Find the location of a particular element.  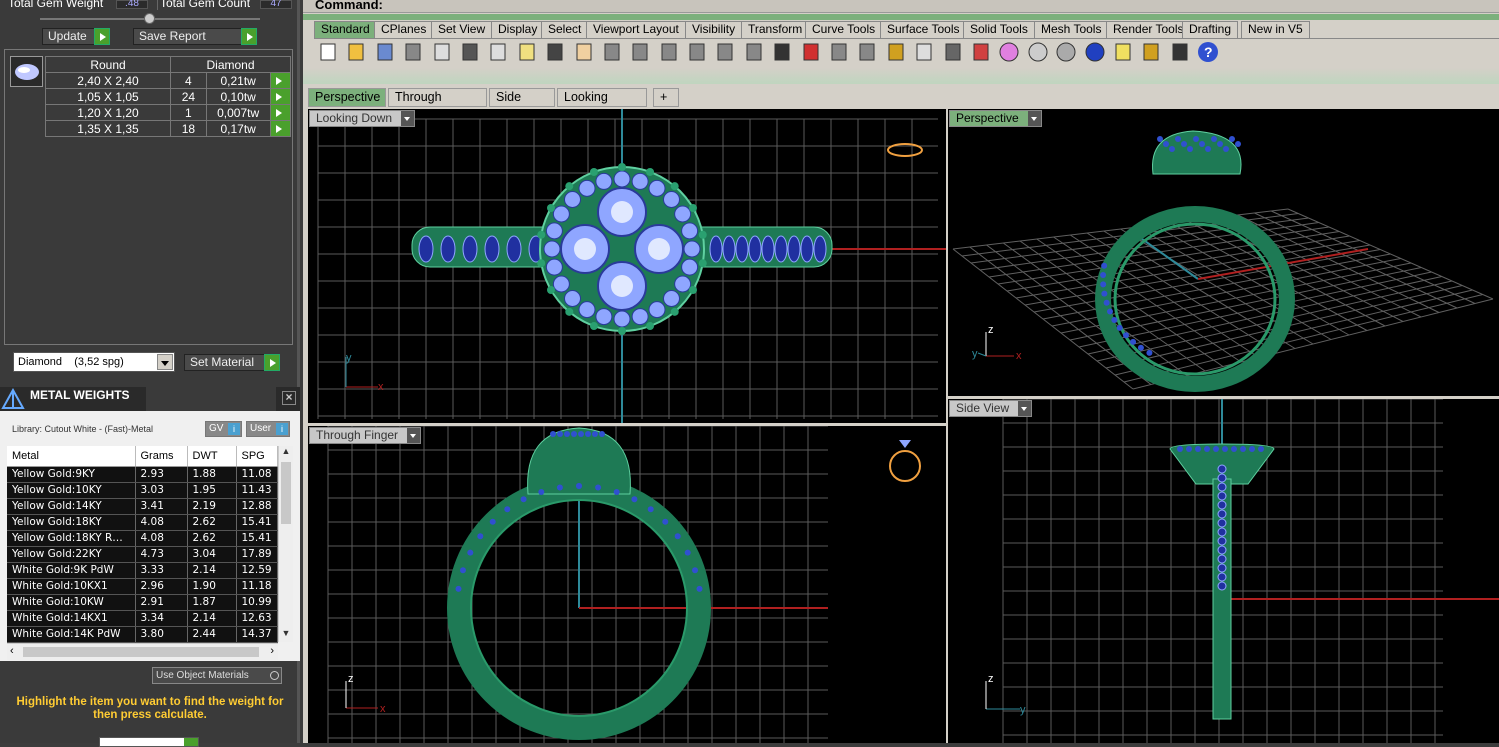

material-select: Diamond (3,52 spg) is located at coordinates (94, 362).